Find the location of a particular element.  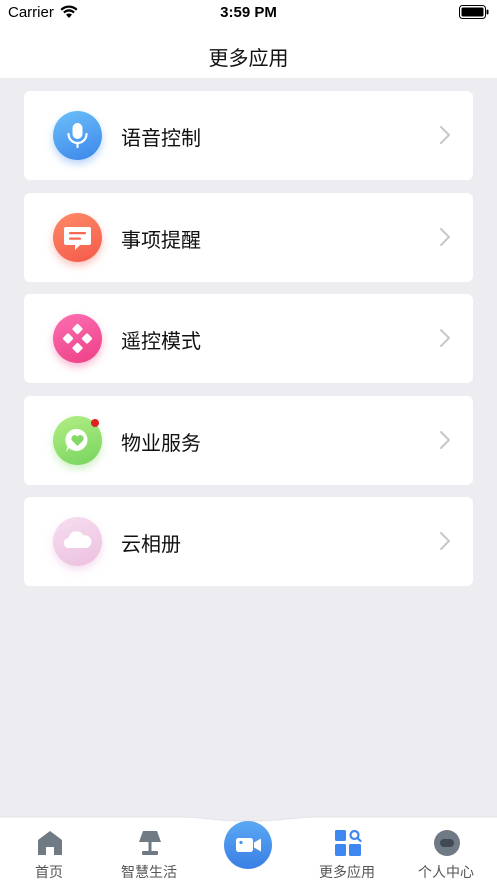

page-title: 更多应用 is located at coordinates (248, 58).